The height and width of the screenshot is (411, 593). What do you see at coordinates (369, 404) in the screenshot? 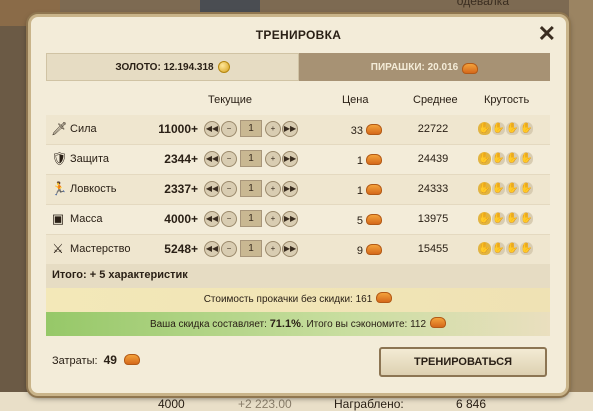
I see `background-value: Награблено:` at bounding box center [369, 404].